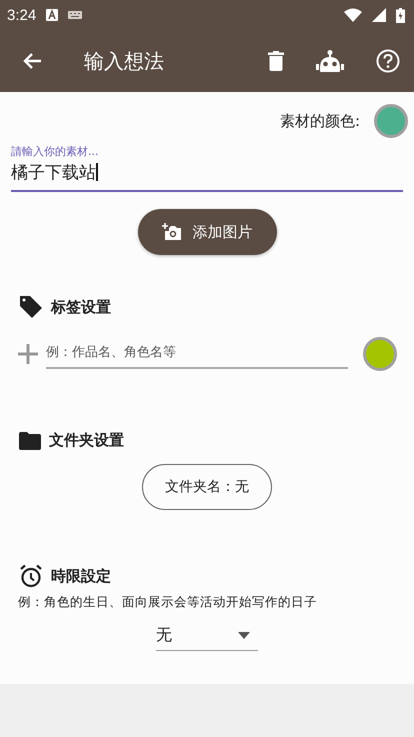 The width and height of the screenshot is (414, 737). Describe the element at coordinates (31, 307) in the screenshot. I see `tag-icon` at that location.